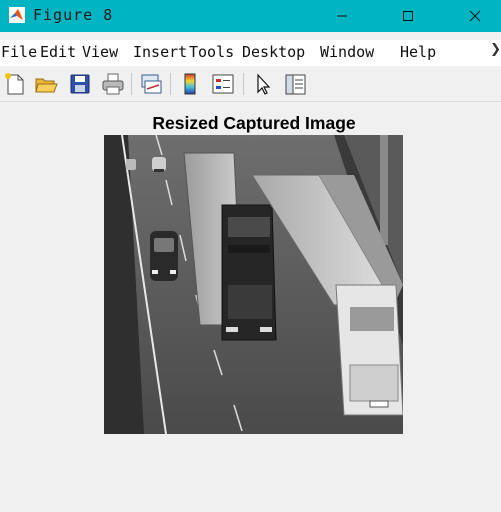 This screenshot has height=512, width=501. I want to click on menu-desktop: Desktop, so click(273, 52).